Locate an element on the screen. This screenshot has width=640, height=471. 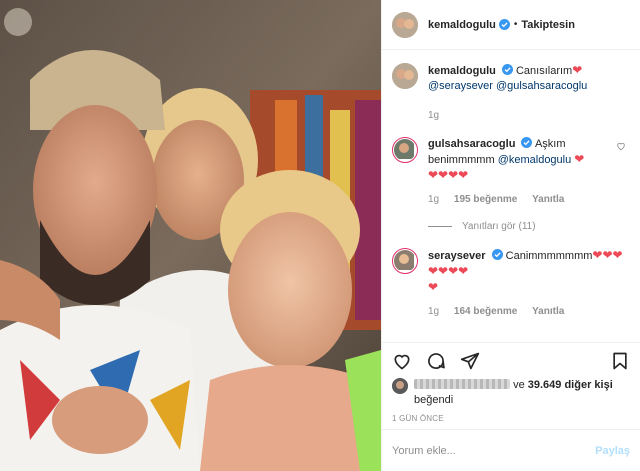
comment-likes: 164 beğenme is located at coordinates (485, 311).